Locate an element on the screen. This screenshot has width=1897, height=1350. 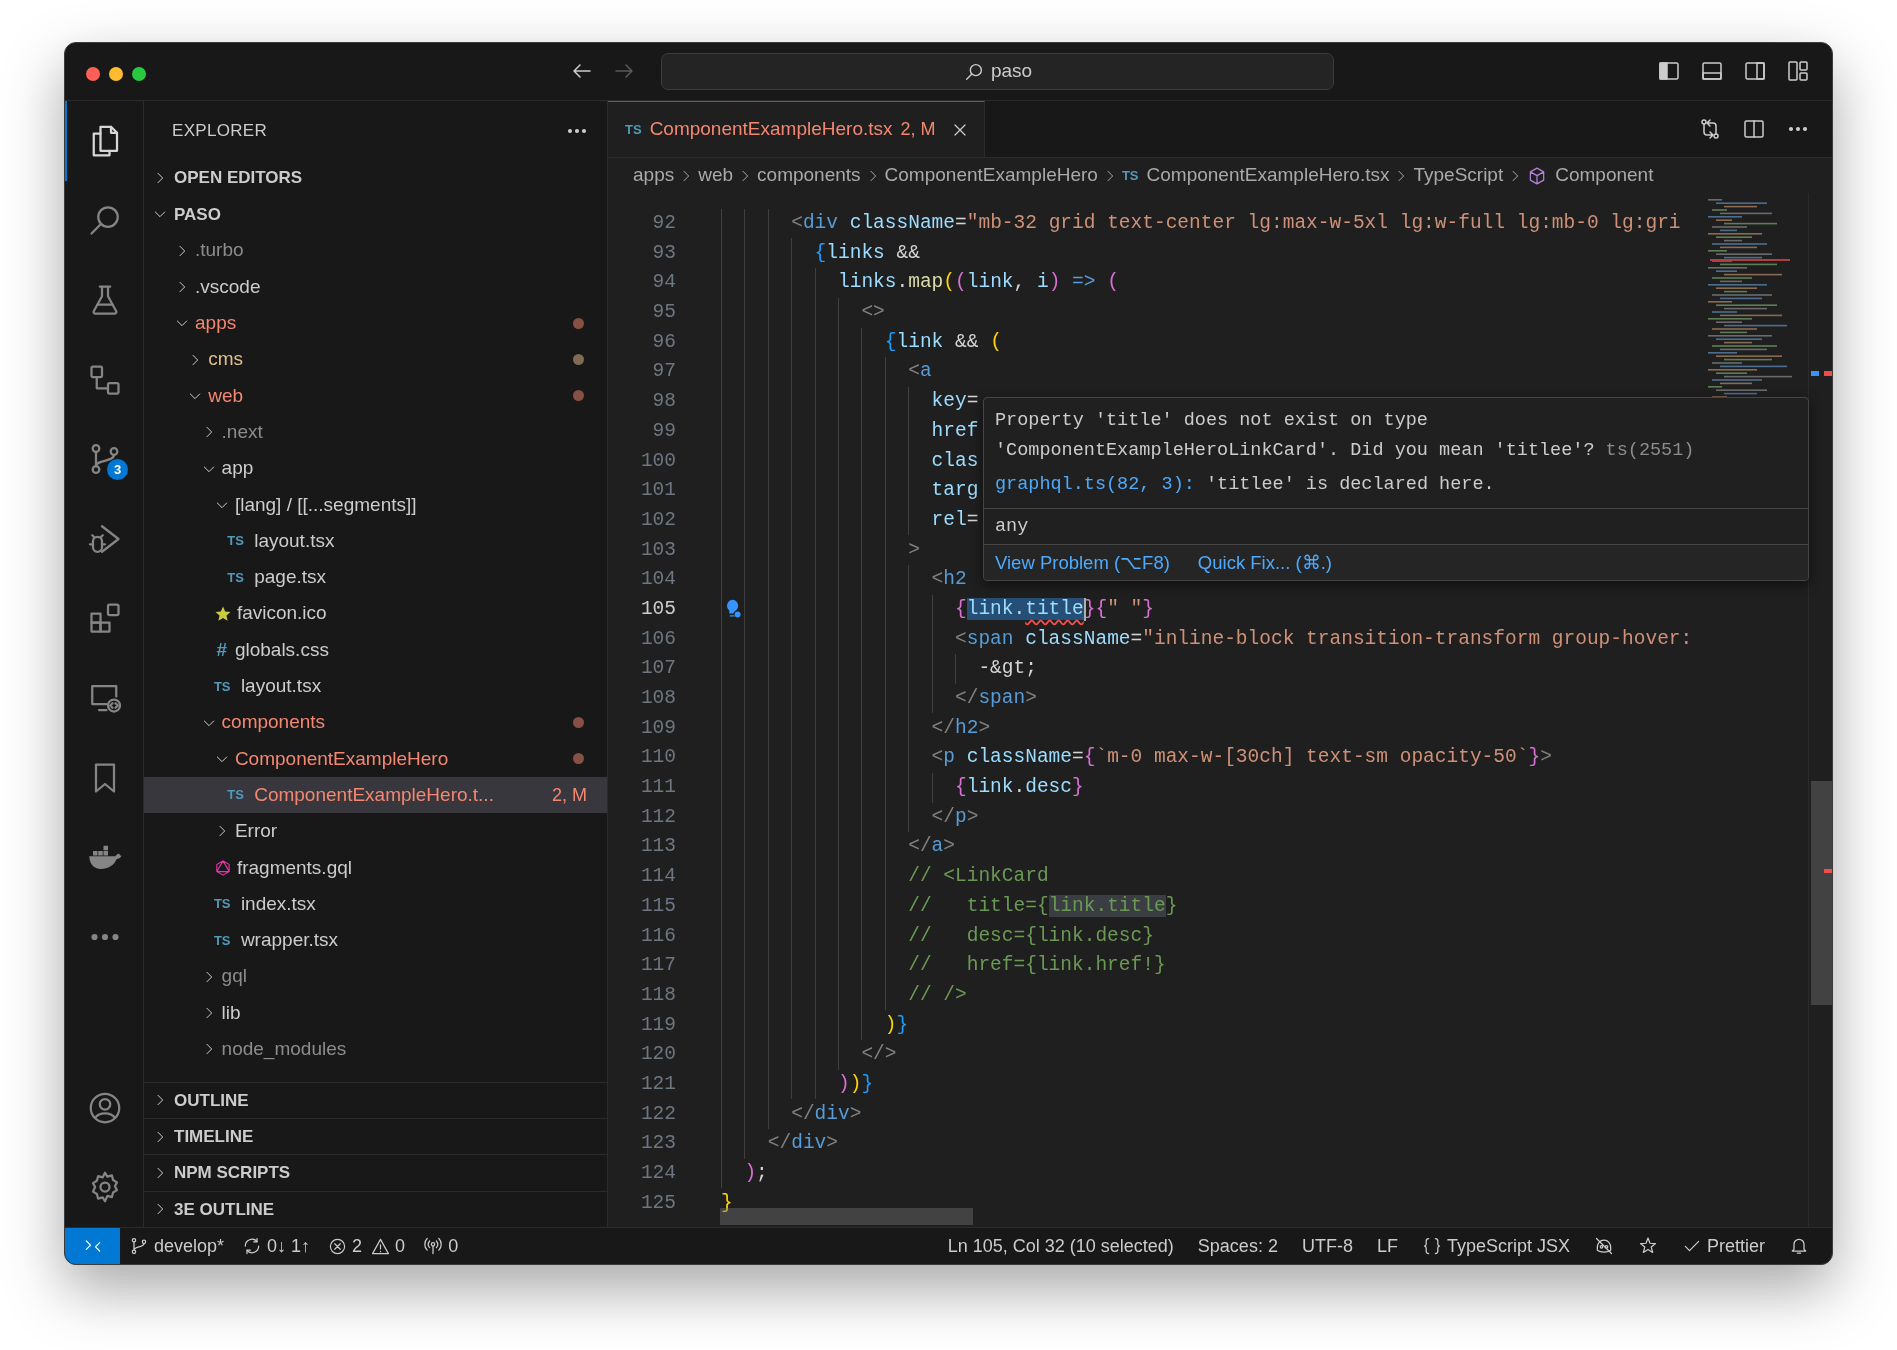
action-link: Quick Fix... (⌘.) is located at coordinates (1264, 562).